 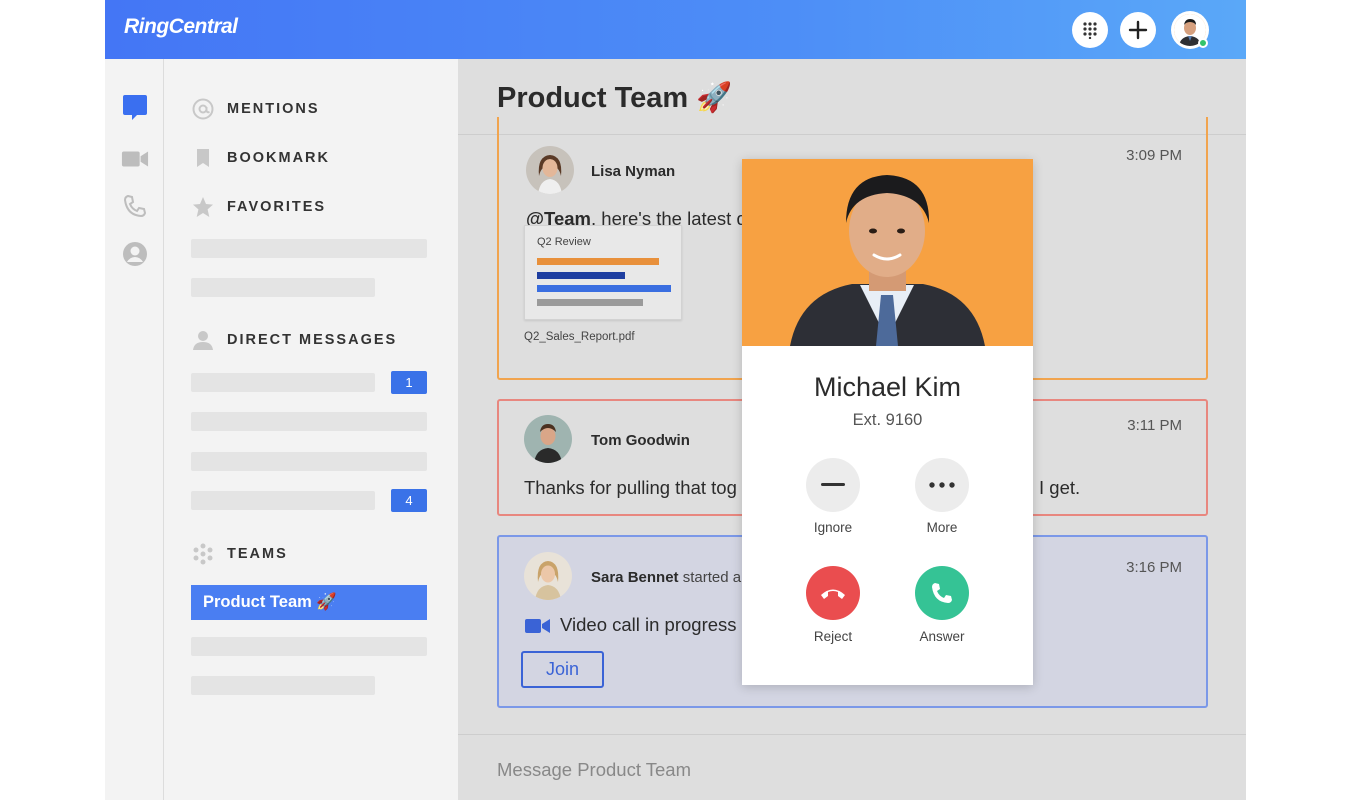 I want to click on message-text-continued: I get., so click(x=1060, y=487).